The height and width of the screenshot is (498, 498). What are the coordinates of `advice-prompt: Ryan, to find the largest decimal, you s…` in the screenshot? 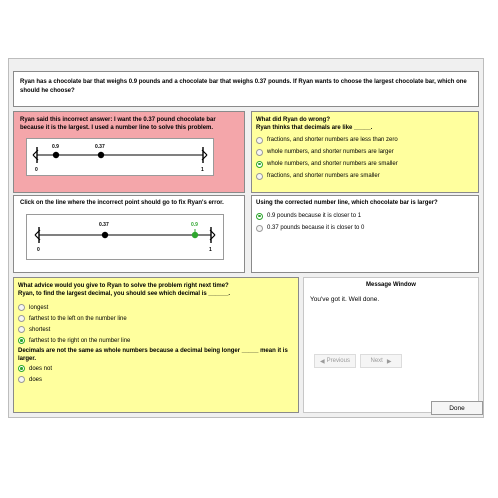 It's located at (124, 294).